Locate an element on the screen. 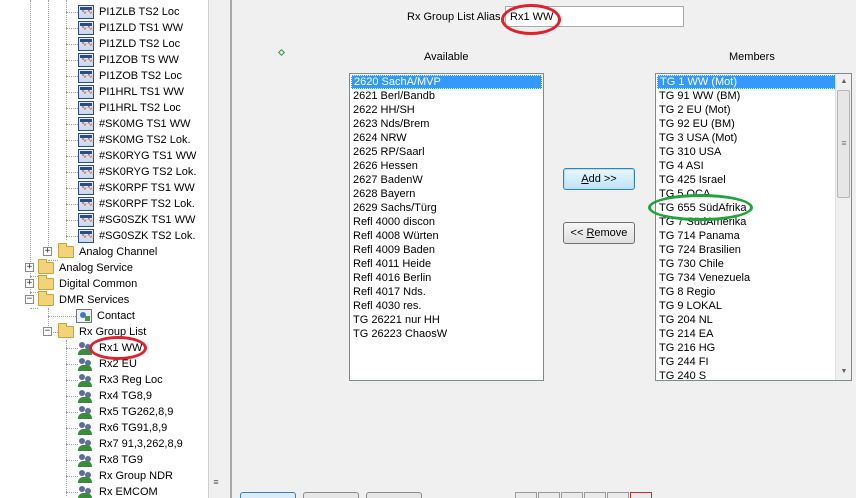 This screenshot has height=498, width=856. available-list-item: 2621 Berl/Bandb is located at coordinates (446, 96).